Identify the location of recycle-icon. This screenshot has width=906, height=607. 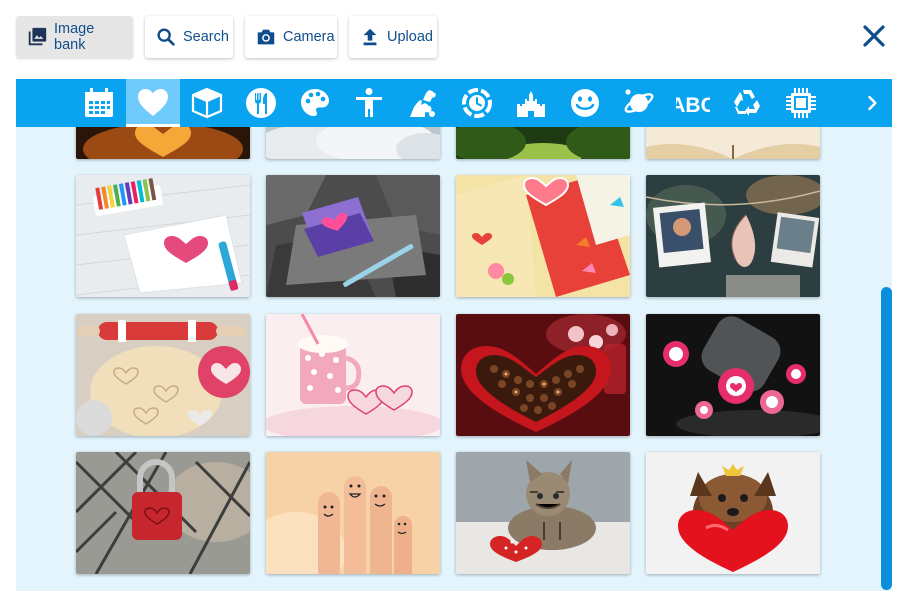
(747, 103).